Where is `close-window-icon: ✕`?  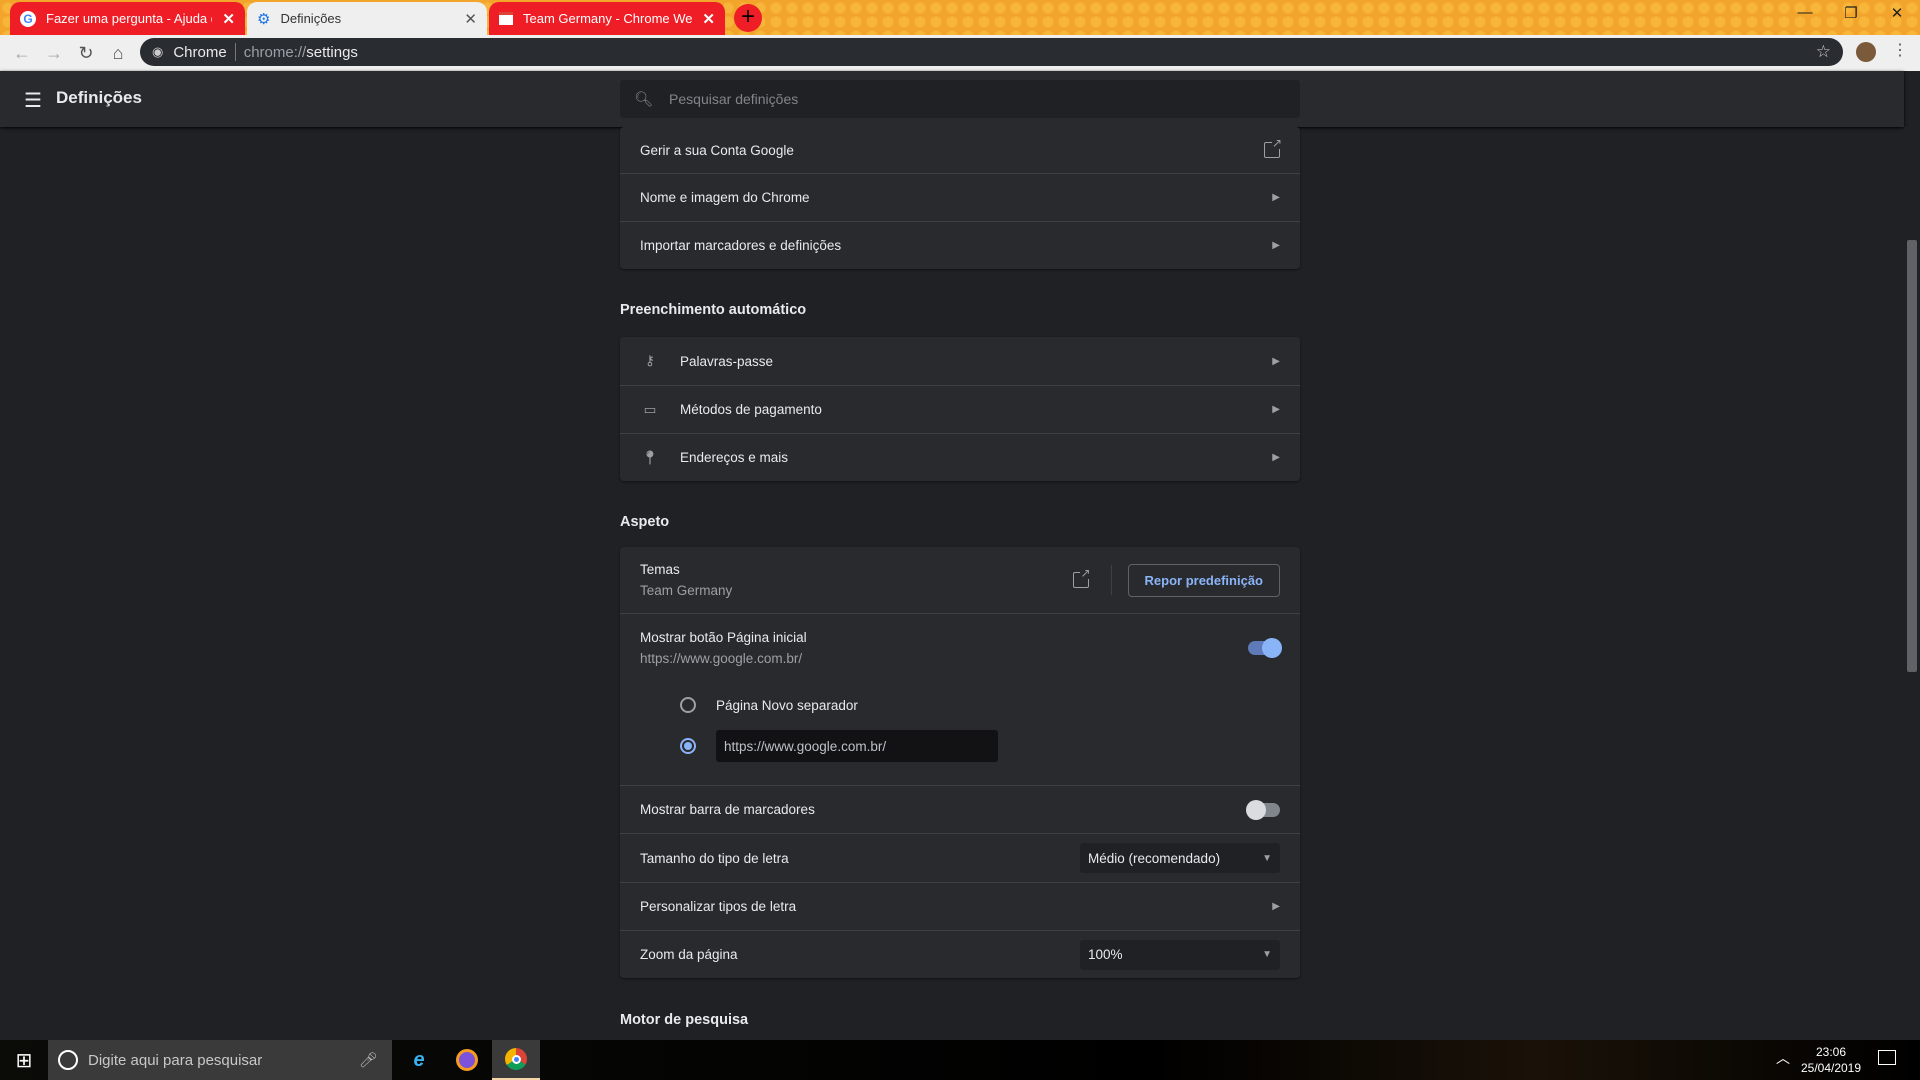
close-window-icon: ✕ is located at coordinates (1897, 16).